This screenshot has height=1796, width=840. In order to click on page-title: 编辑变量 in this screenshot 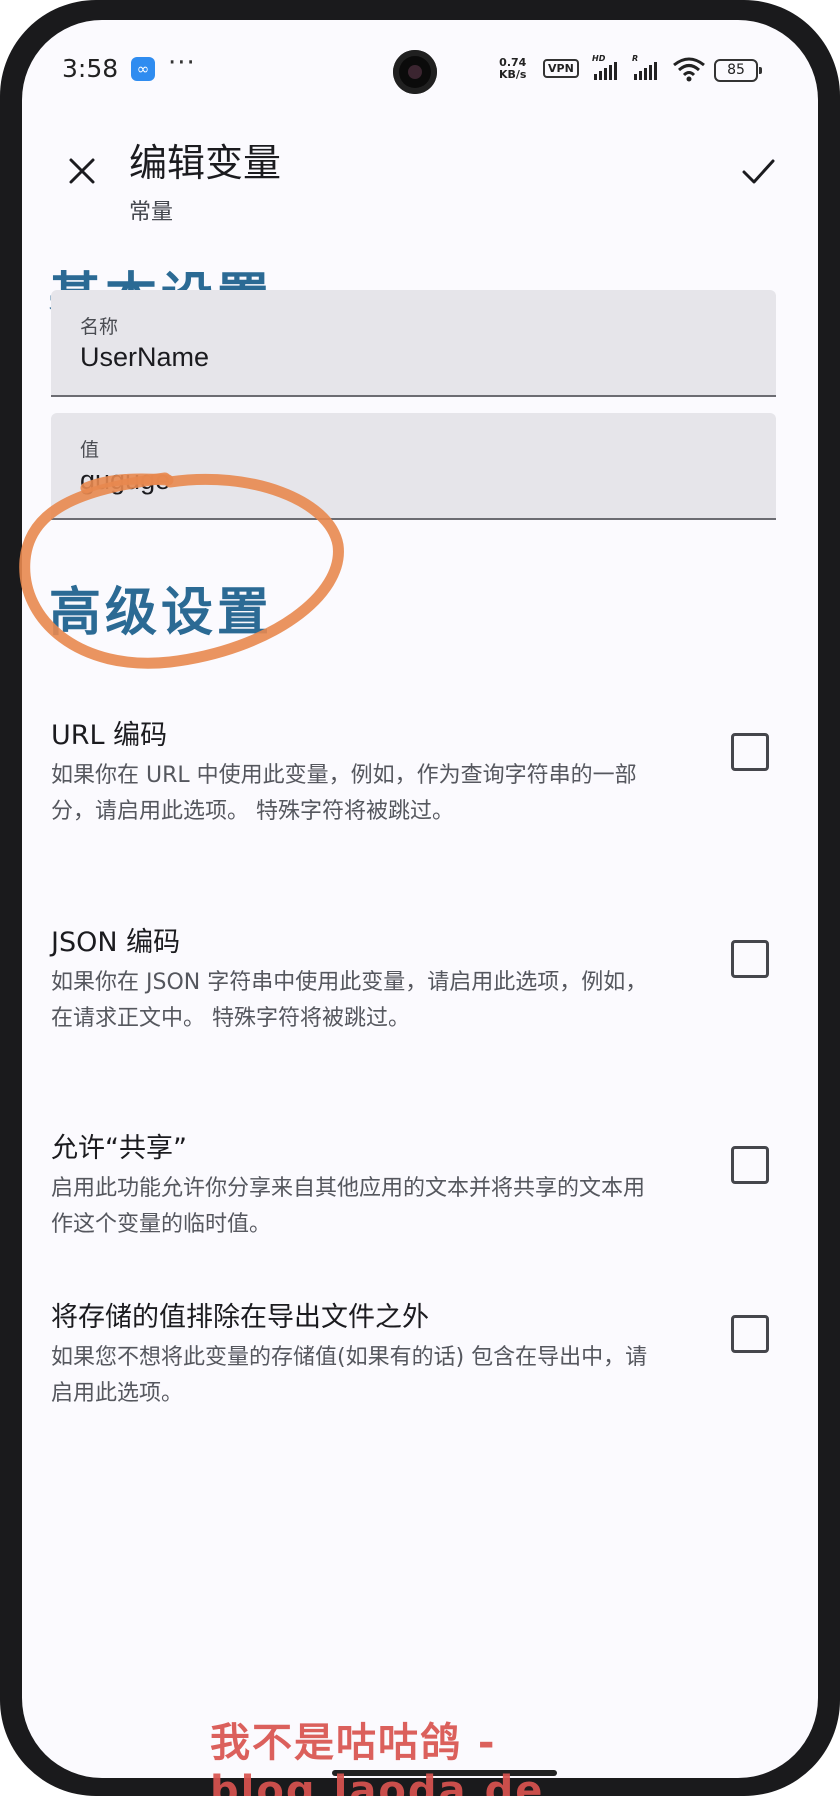, I will do `click(205, 163)`.